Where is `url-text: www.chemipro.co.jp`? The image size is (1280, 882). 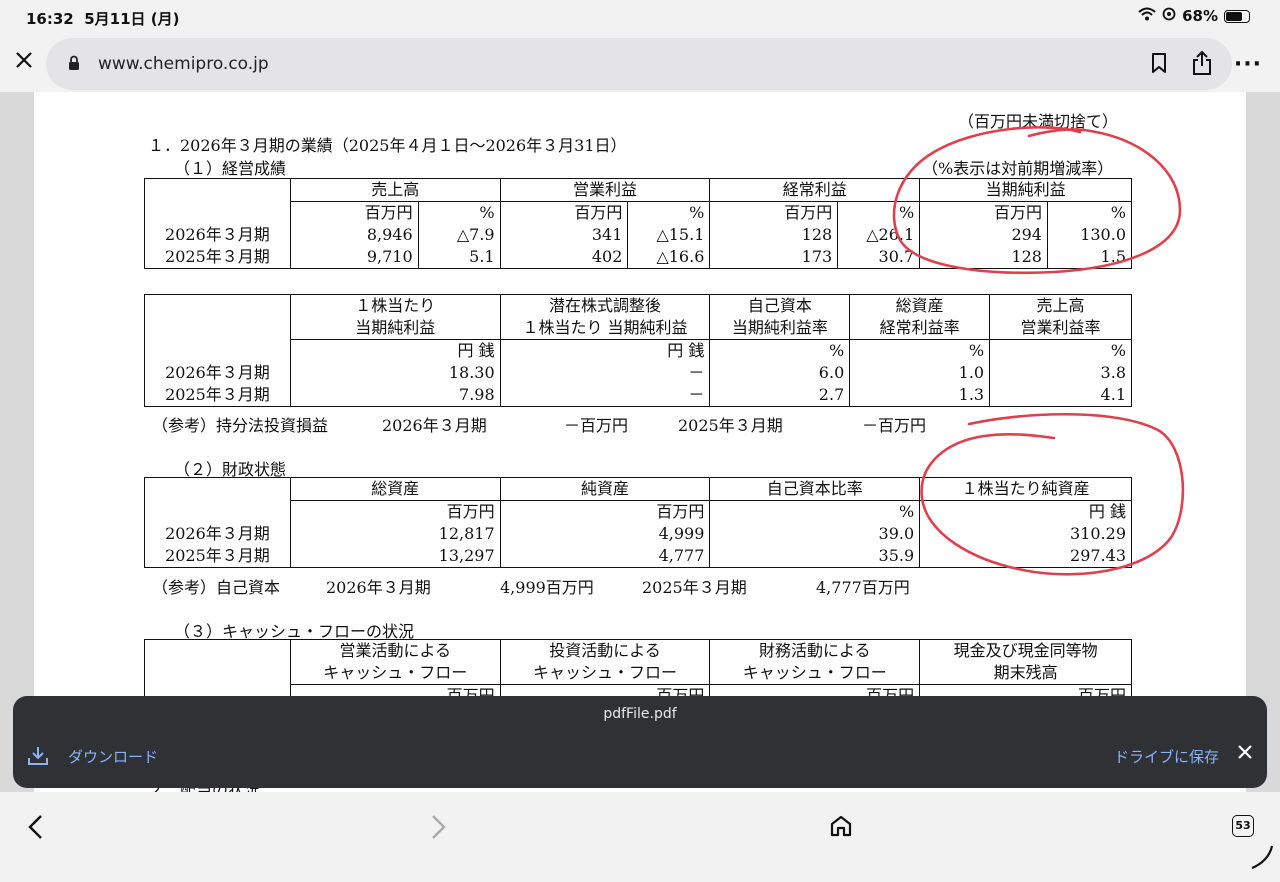
url-text: www.chemipro.co.jp is located at coordinates (183, 64).